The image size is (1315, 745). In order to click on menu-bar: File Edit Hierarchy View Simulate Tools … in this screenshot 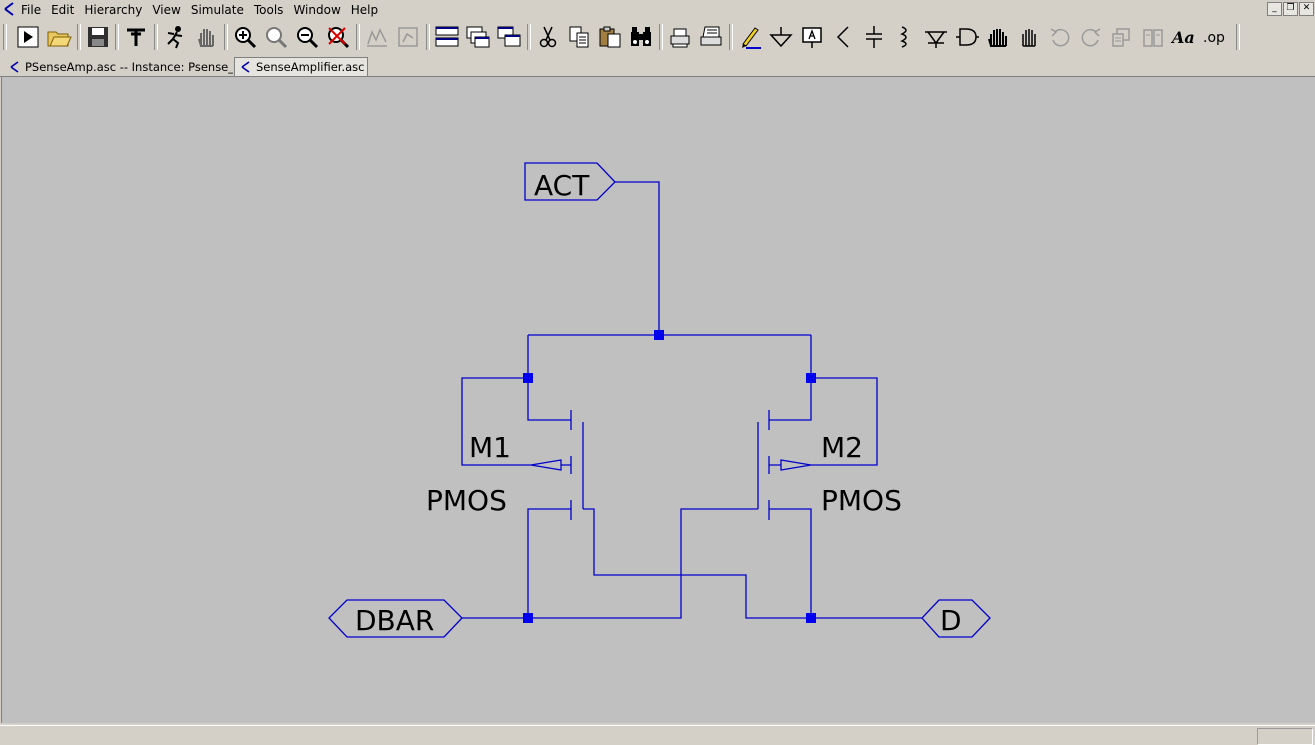, I will do `click(199, 10)`.